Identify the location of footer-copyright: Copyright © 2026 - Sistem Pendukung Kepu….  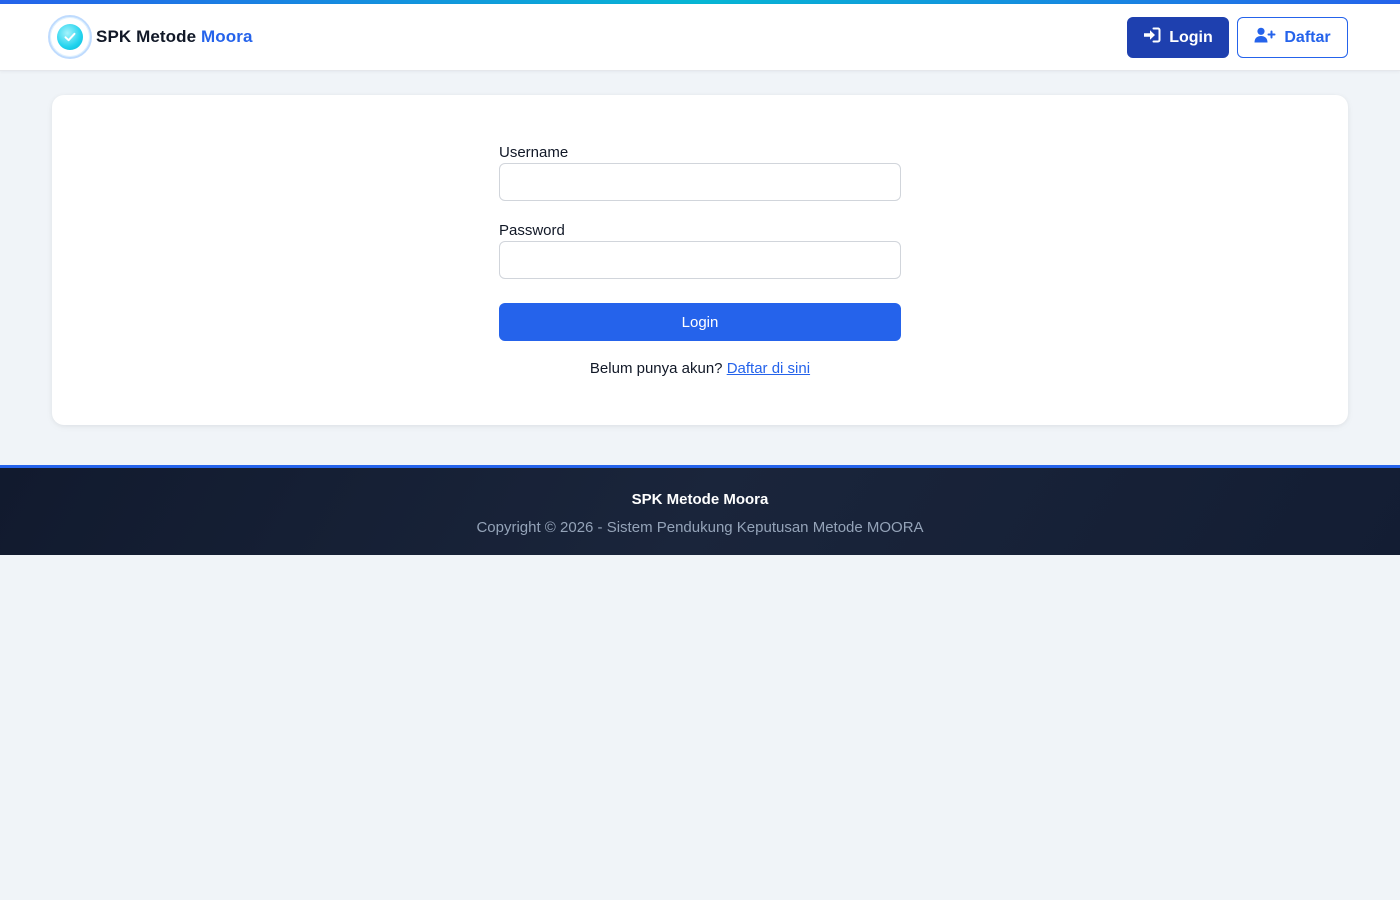
(700, 527).